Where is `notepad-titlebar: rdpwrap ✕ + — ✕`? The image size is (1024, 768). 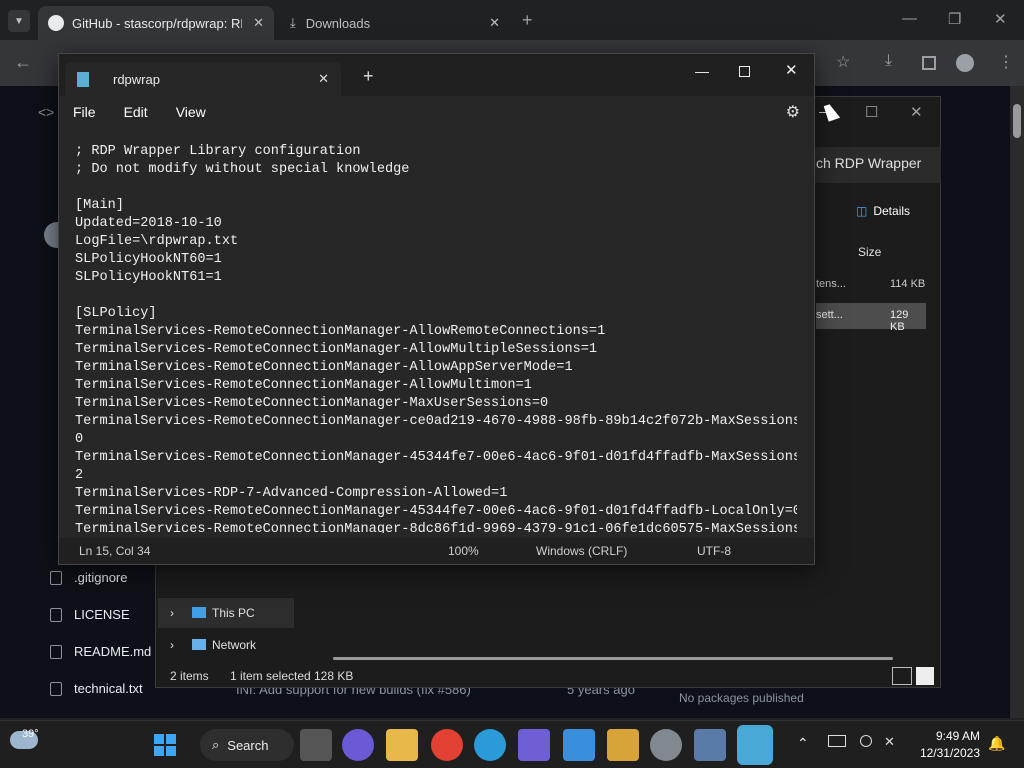
notepad-titlebar: rdpwrap ✕ + — ✕ is located at coordinates (436, 75).